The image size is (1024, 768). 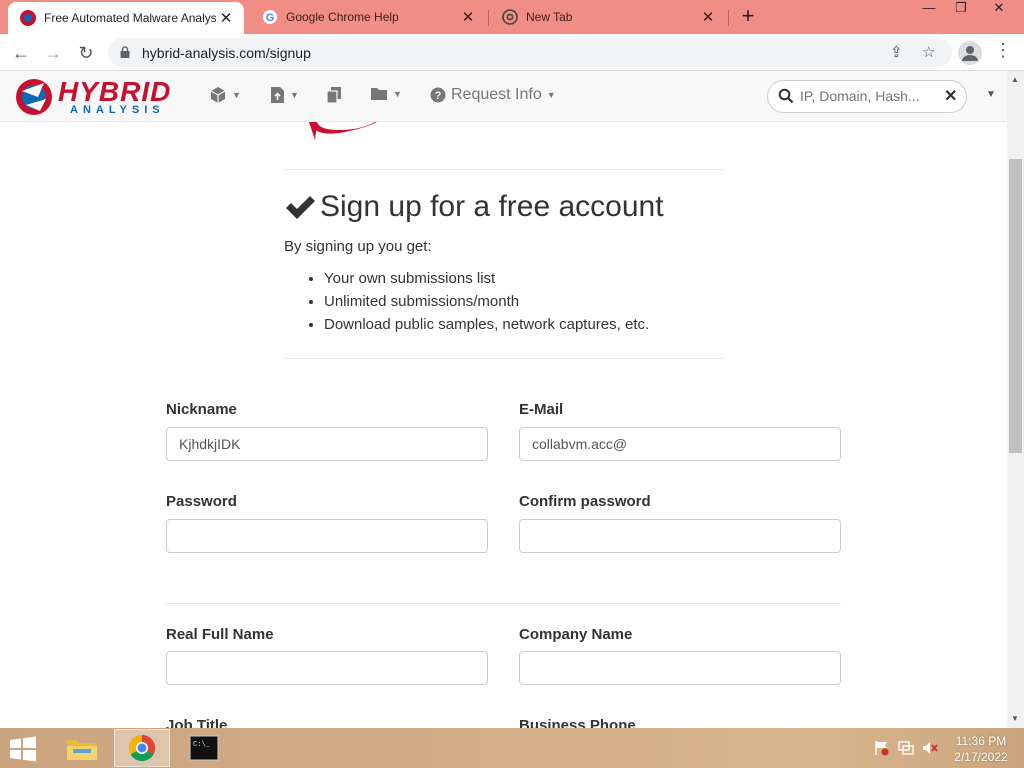 I want to click on folder-menu: ▼, so click(x=386, y=93).